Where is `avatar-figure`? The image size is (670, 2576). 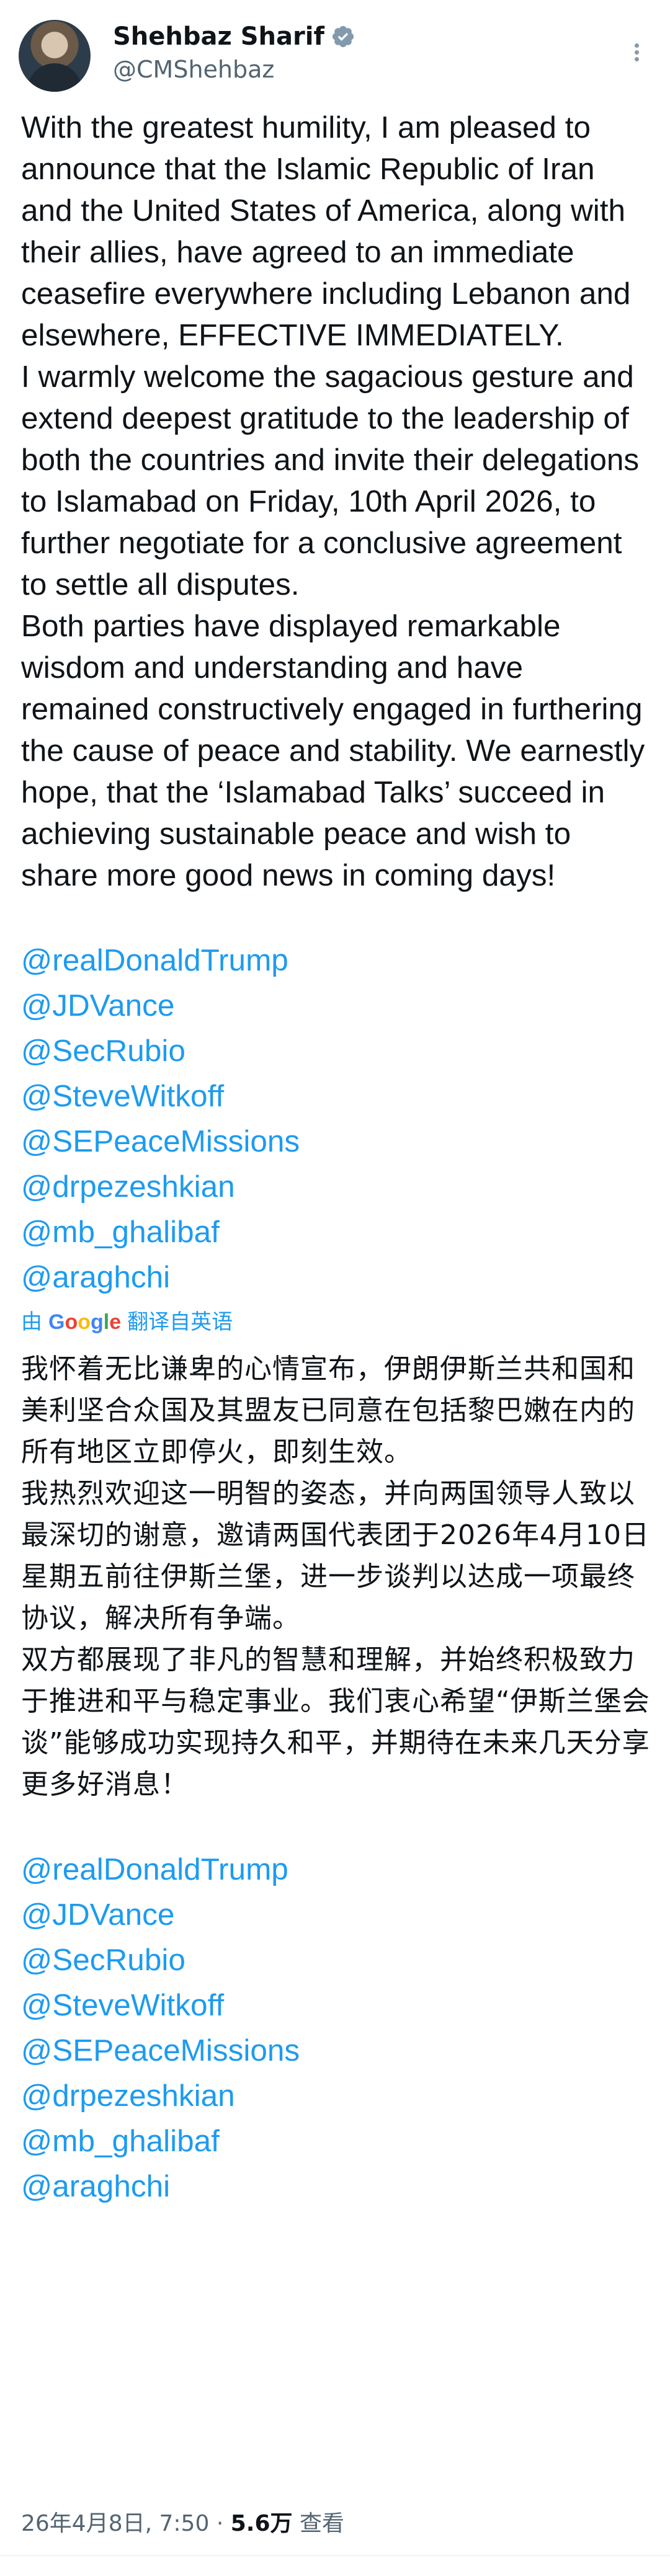 avatar-figure is located at coordinates (54, 77).